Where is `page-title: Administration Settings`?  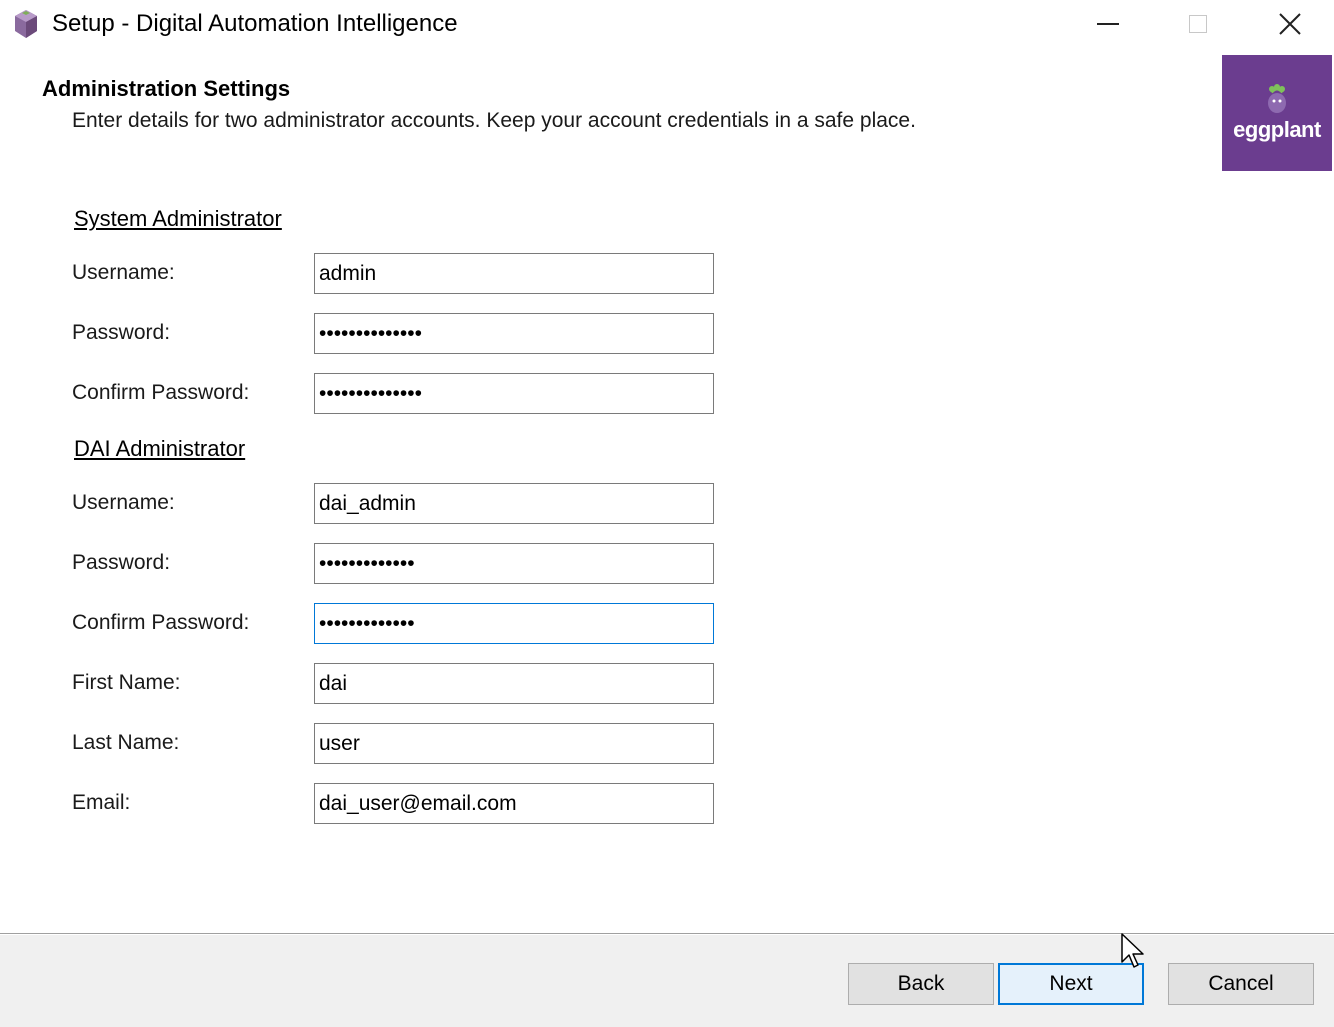
page-title: Administration Settings is located at coordinates (166, 88).